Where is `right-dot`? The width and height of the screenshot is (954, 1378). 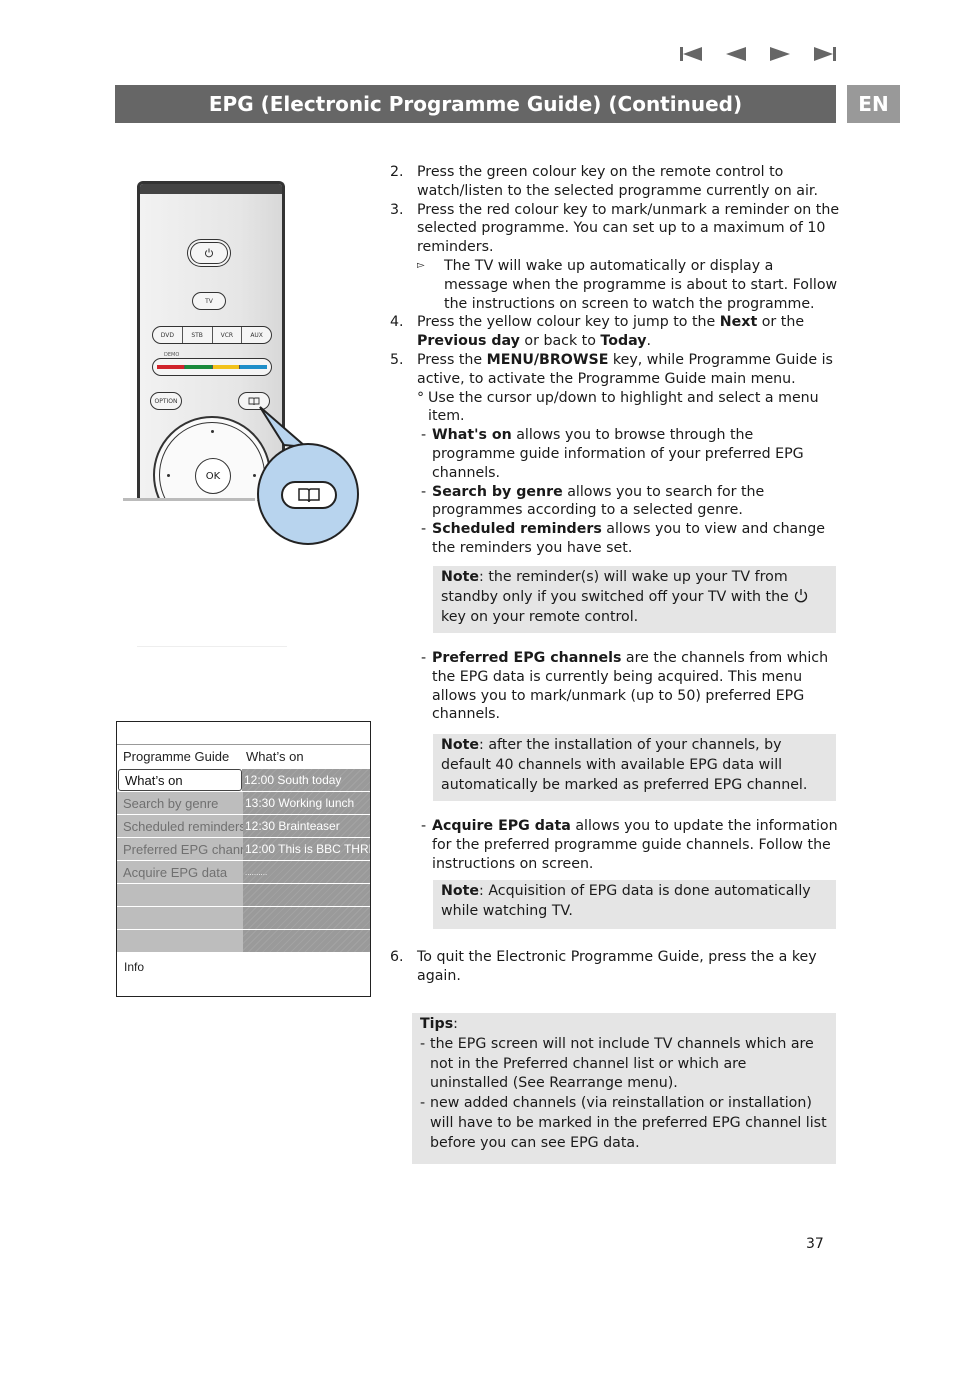 right-dot is located at coordinates (254, 475).